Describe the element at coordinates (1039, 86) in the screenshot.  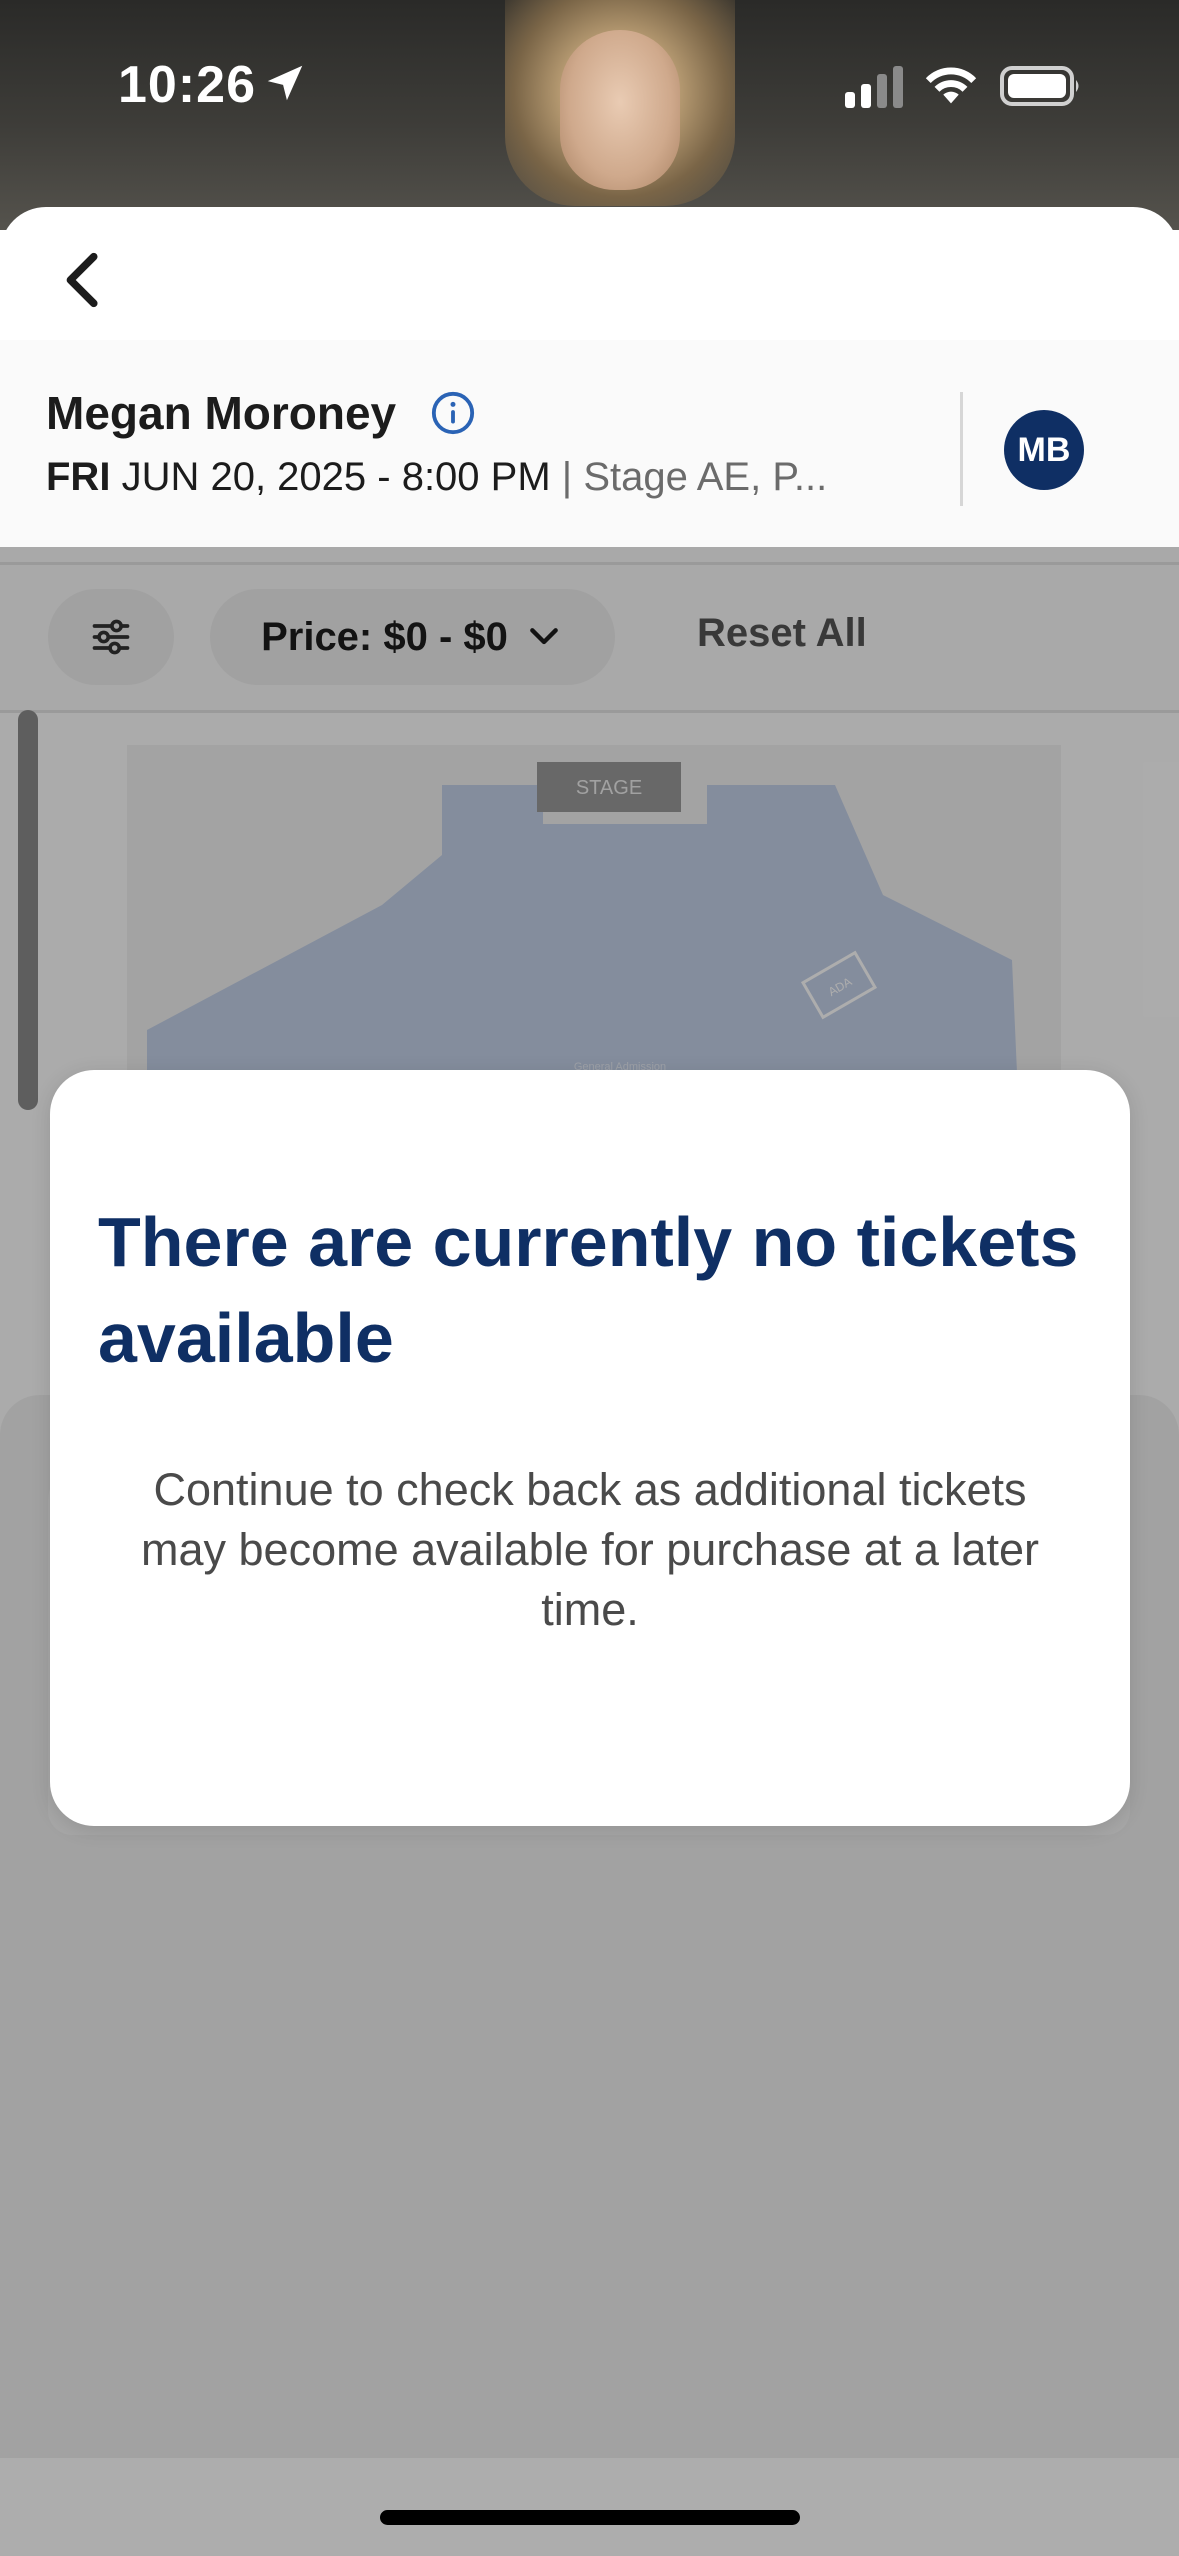
I see `battery-icon` at that location.